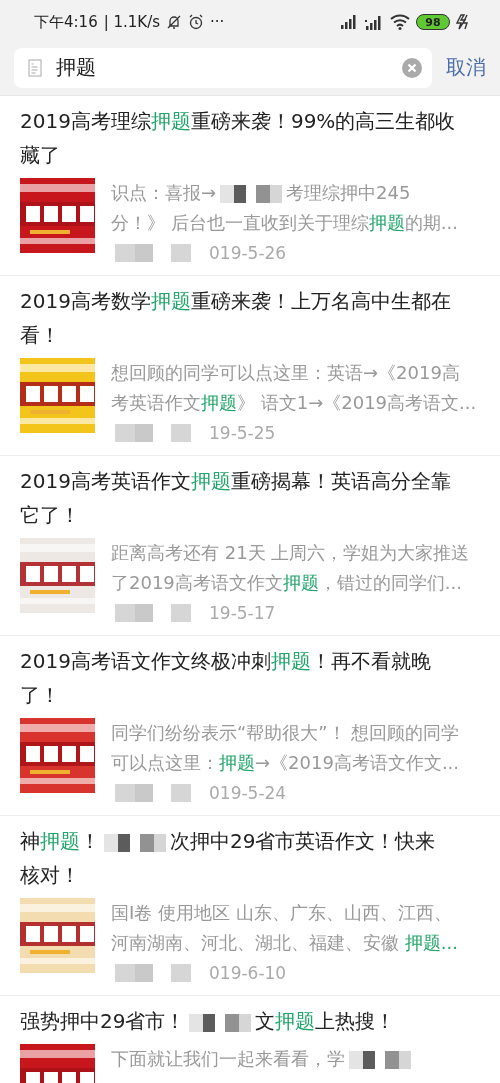 Image resolution: width=500 pixels, height=1083 pixels. Describe the element at coordinates (250, 858) in the screenshot. I see `result-title: 神押题！ 次押中29省市英语作文！快来 核对！` at that location.